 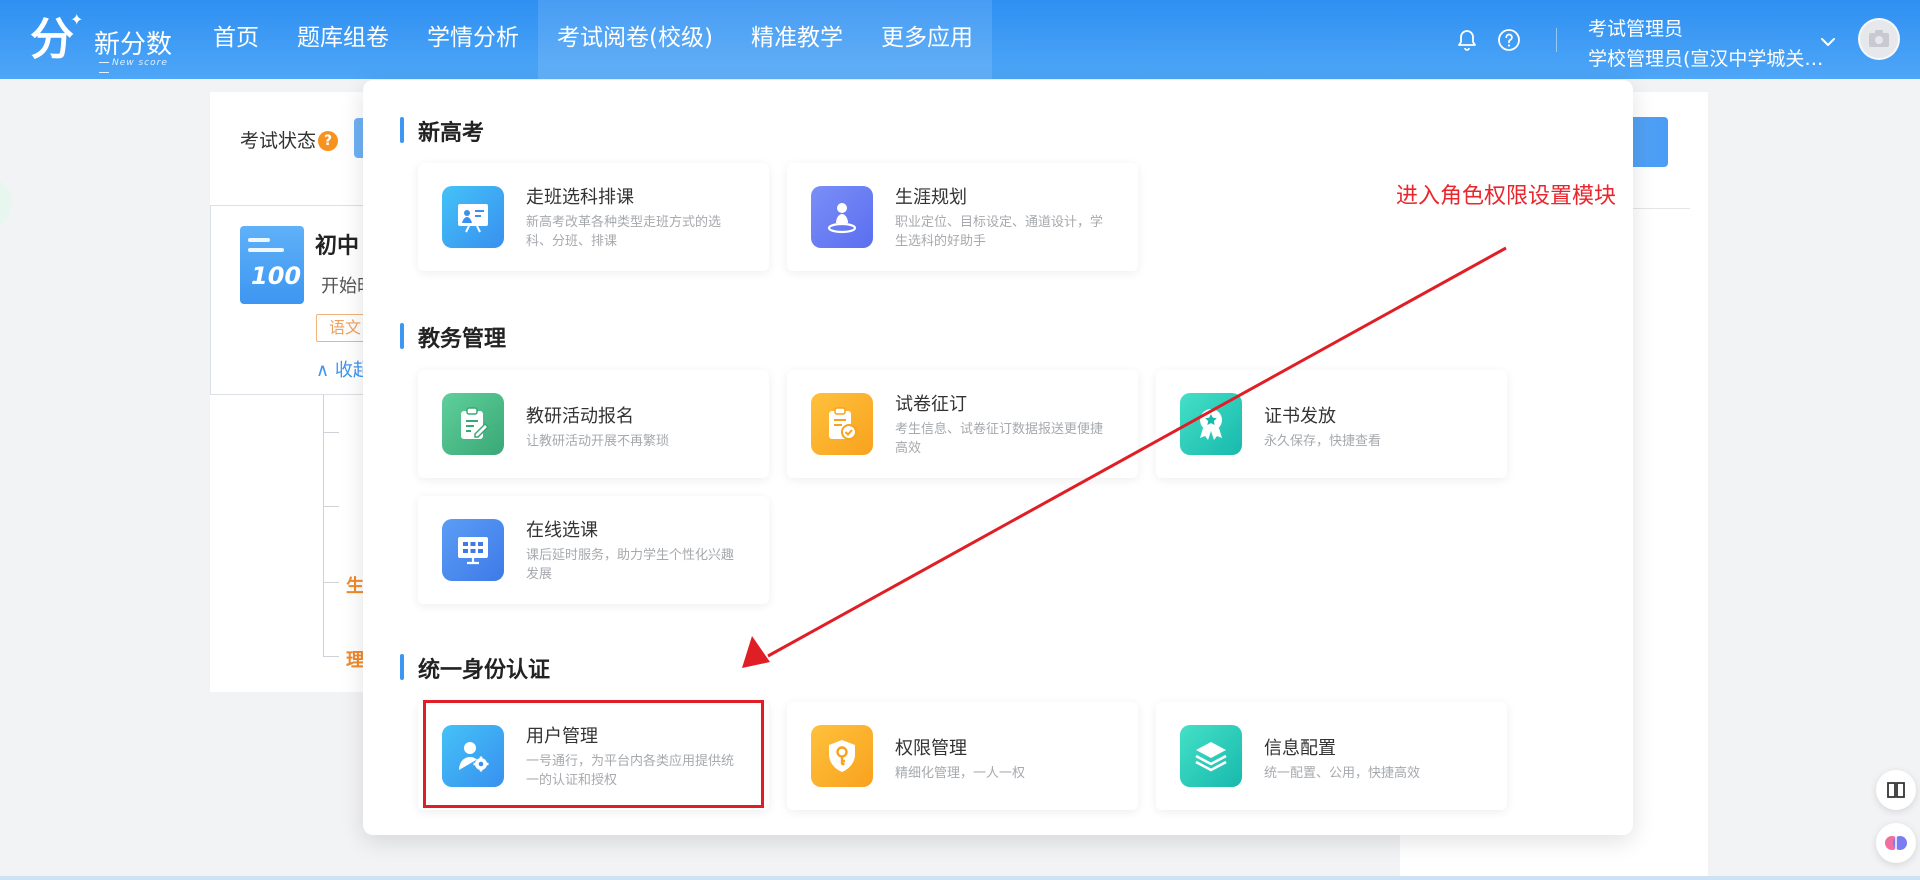 I want to click on section-title-academic-affairs: 教务管理, so click(x=453, y=337).